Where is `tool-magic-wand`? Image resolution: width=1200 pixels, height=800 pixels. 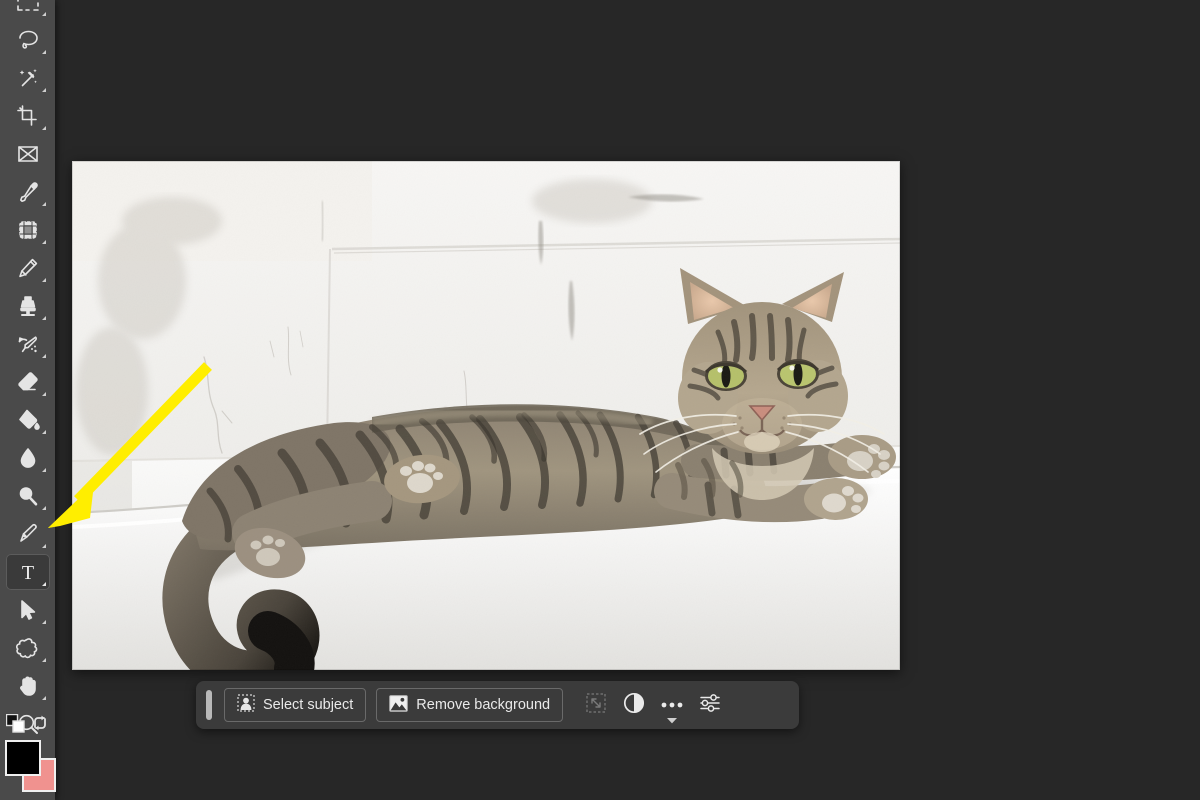
tool-magic-wand is located at coordinates (28, 78).